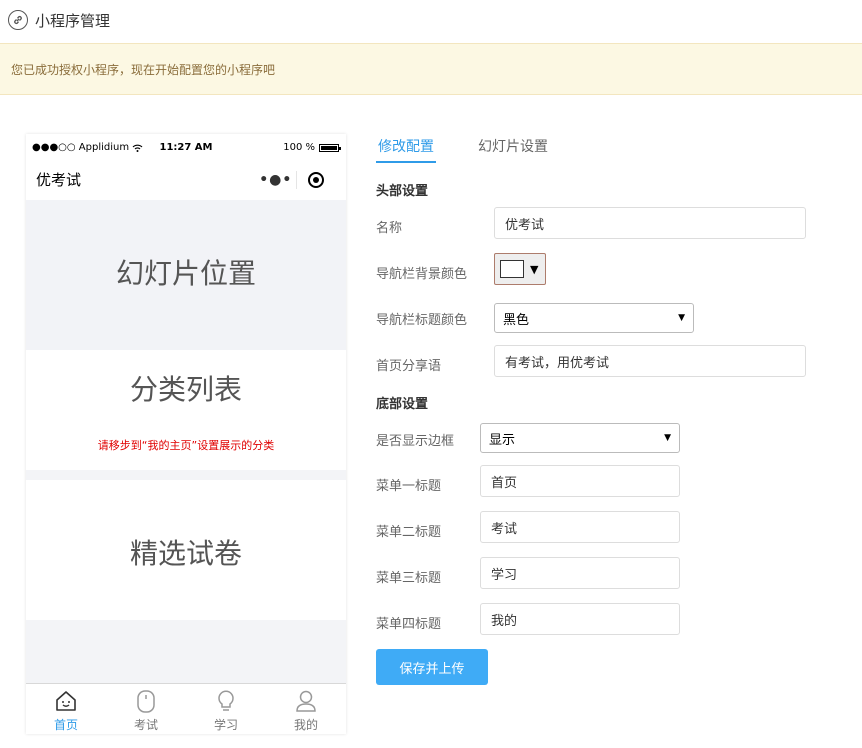 The height and width of the screenshot is (748, 862). Describe the element at coordinates (143, 69) in the screenshot. I see `notice-text: 您已成功授权小程序，现在开始配置您的小程序吧` at that location.